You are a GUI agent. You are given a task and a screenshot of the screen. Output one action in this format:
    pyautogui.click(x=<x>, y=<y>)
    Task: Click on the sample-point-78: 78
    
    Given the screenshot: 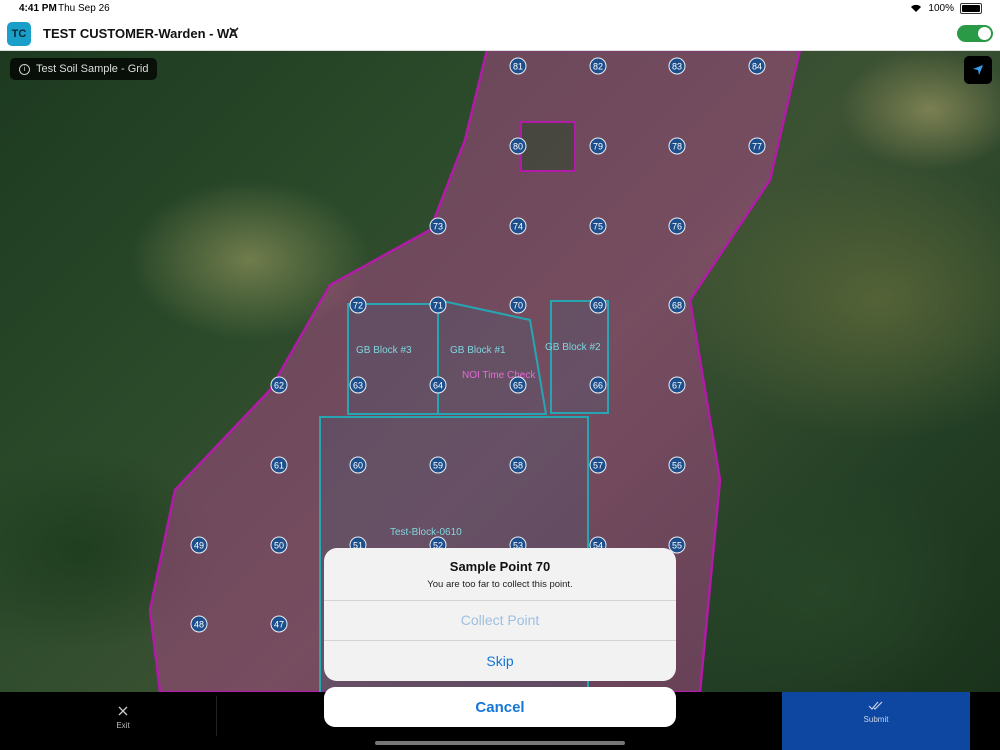 What is the action you would take?
    pyautogui.click(x=677, y=146)
    